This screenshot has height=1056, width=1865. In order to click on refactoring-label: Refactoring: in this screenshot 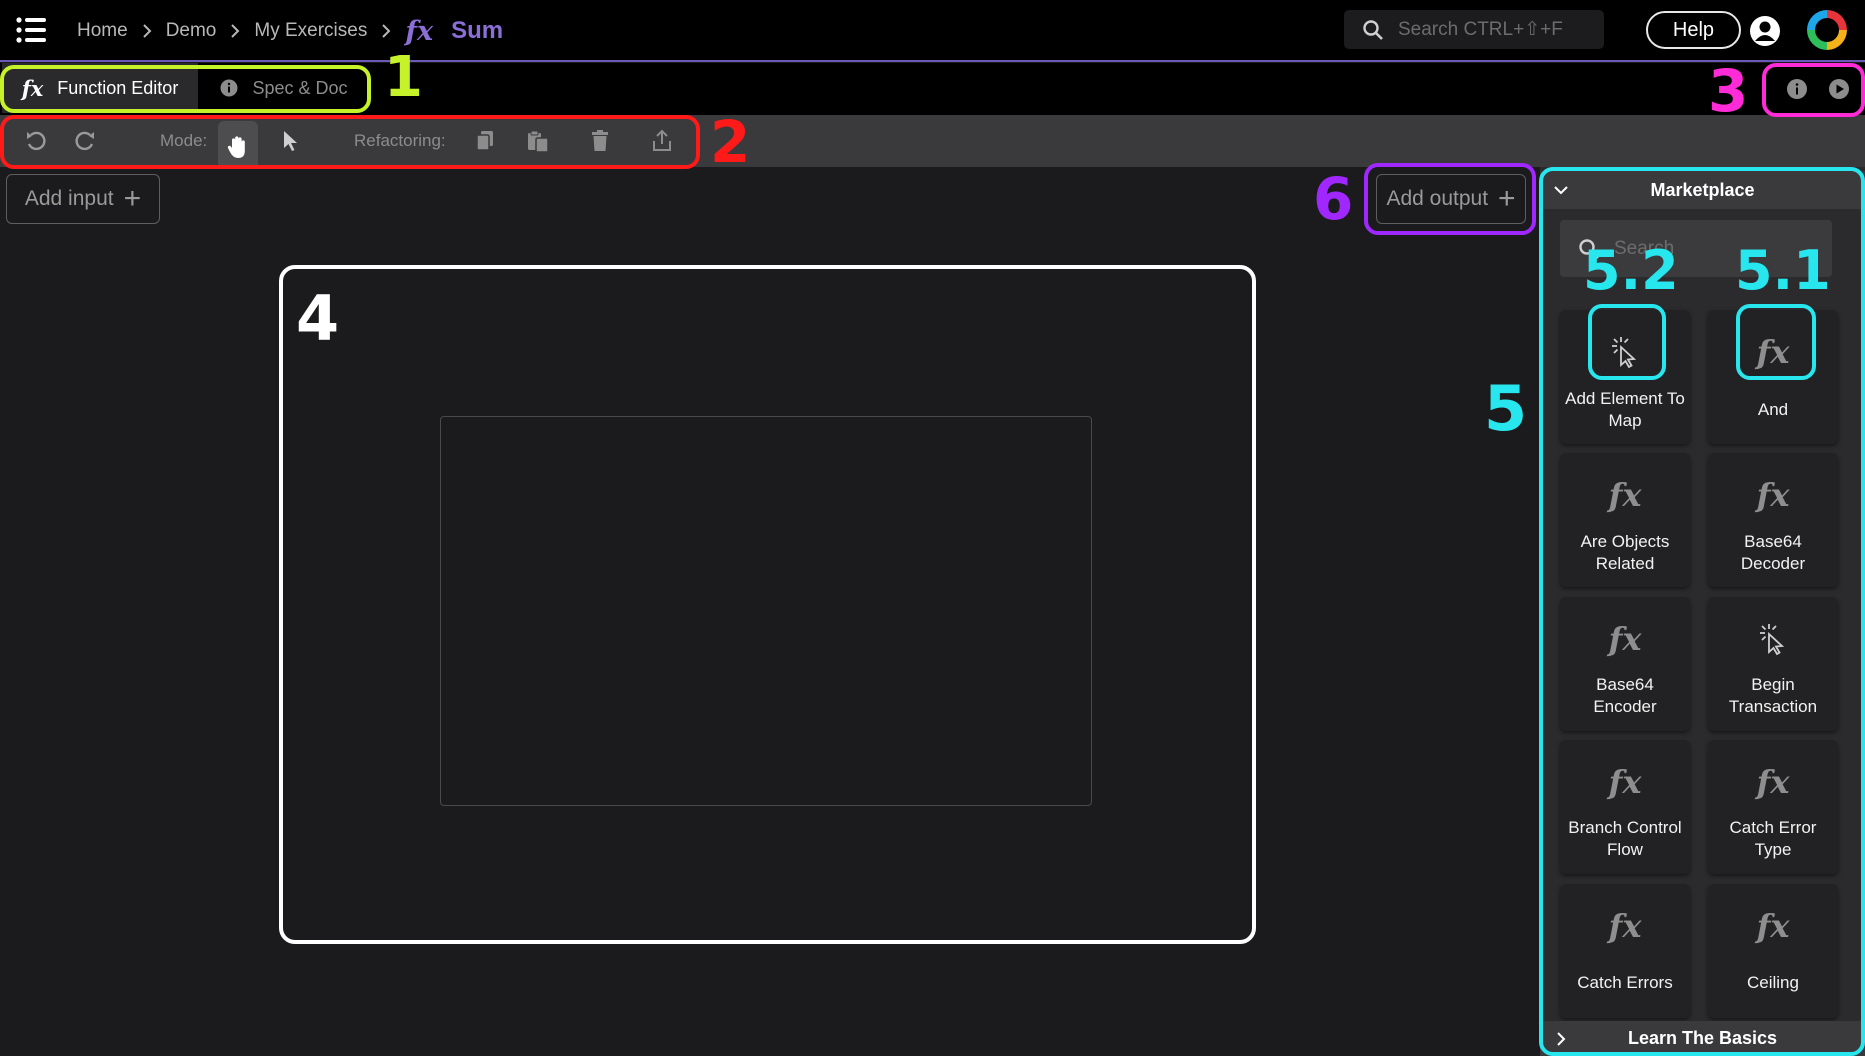, I will do `click(400, 140)`.